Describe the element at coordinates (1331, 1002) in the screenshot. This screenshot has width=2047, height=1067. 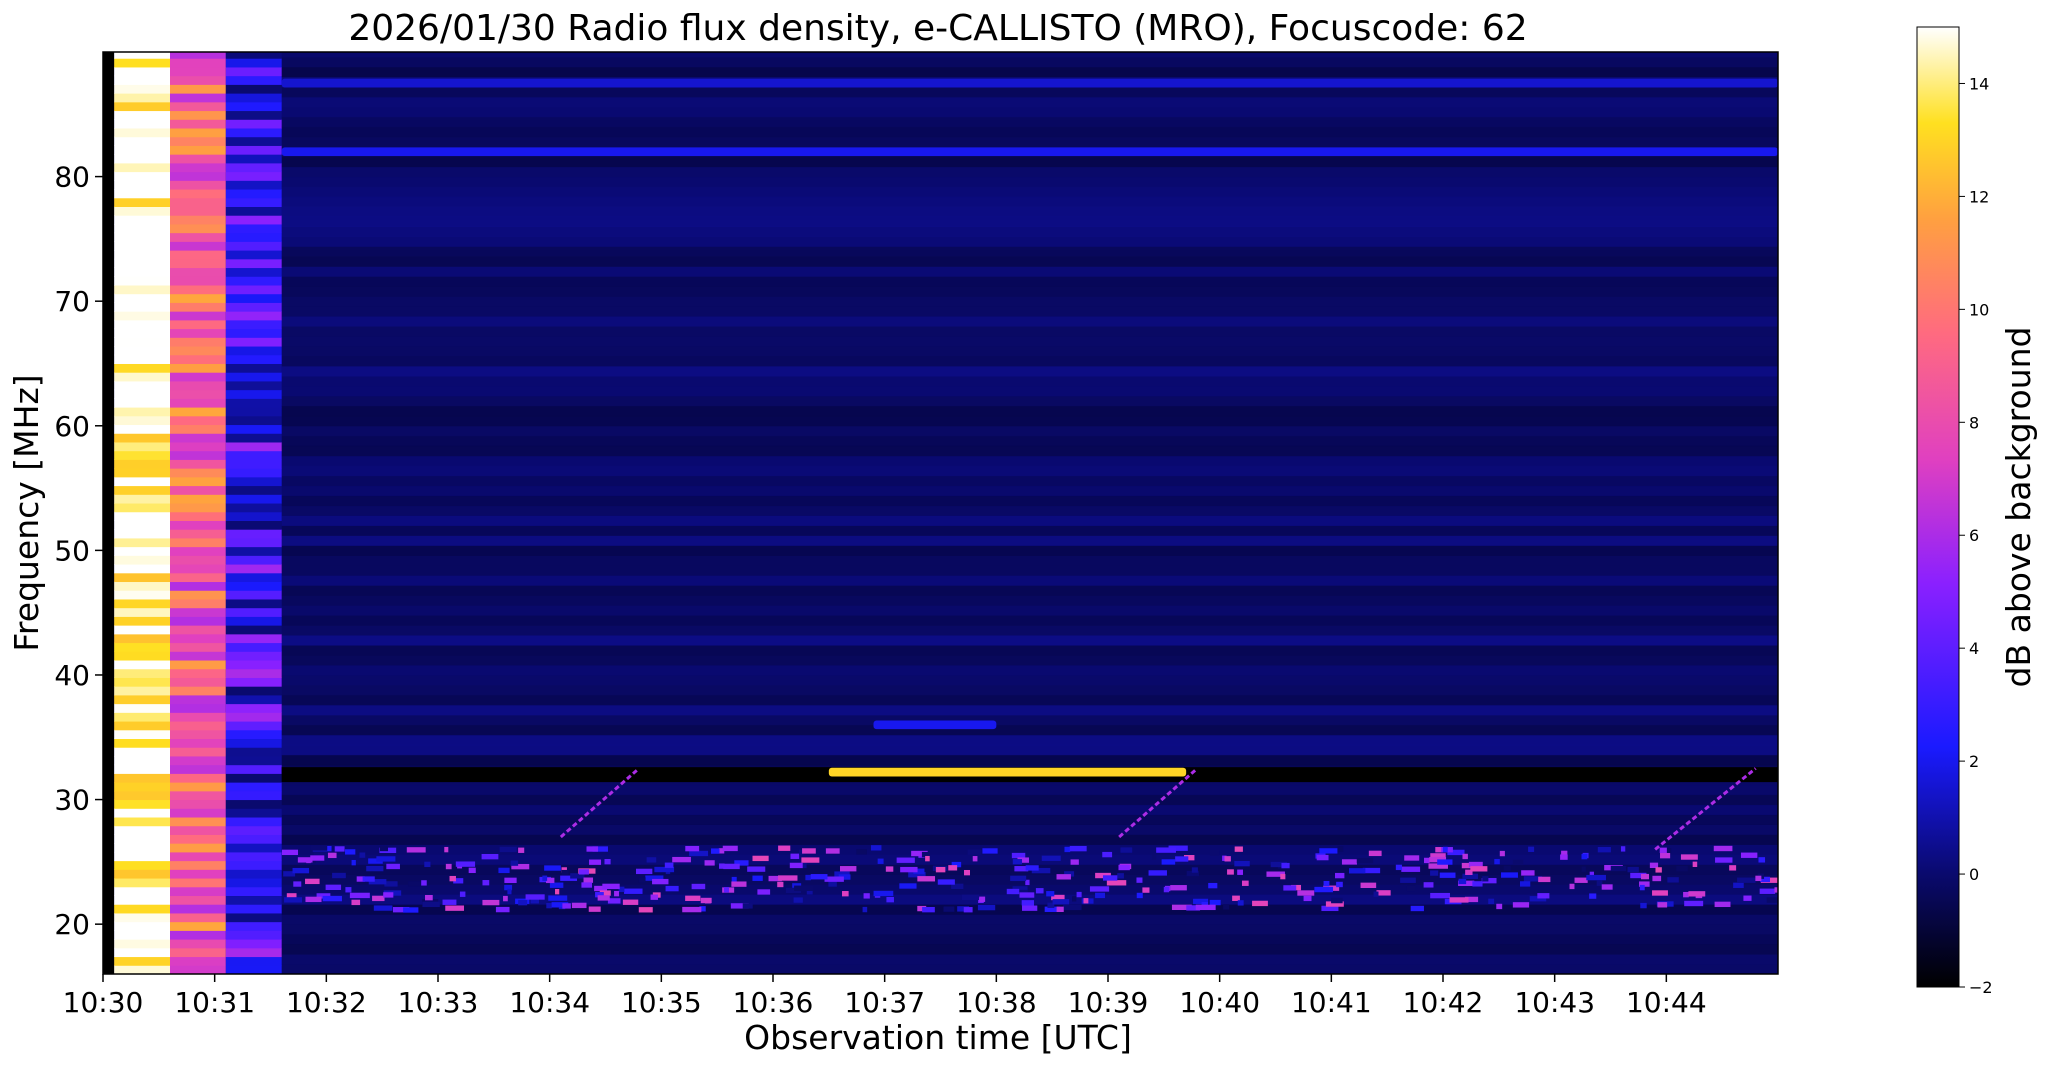
I see `x-tick-label: 10:41` at that location.